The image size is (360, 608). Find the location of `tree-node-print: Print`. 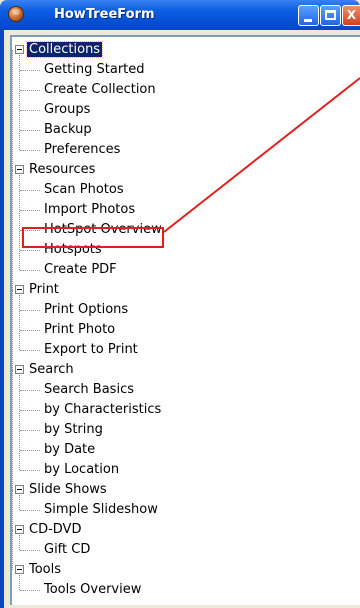

tree-node-print: Print is located at coordinates (44, 290).